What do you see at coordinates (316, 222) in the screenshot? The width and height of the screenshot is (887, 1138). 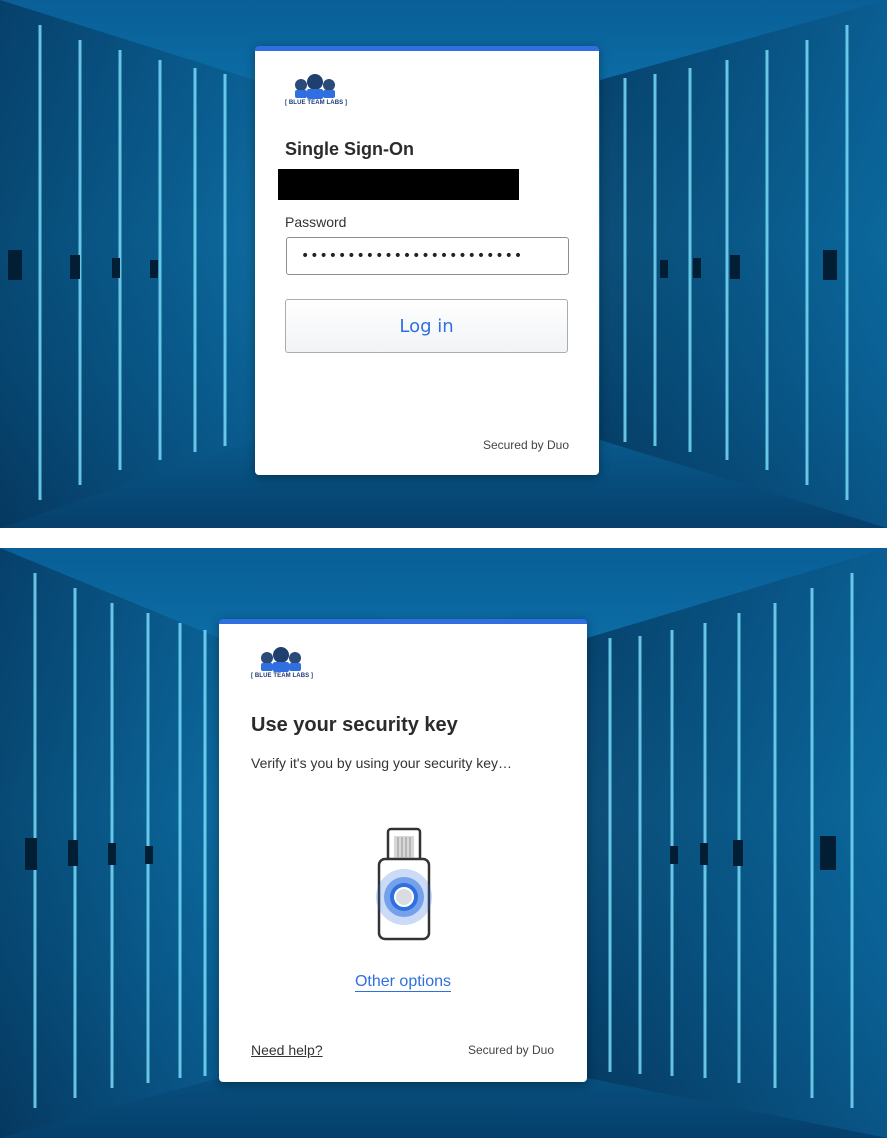 I see `password-label: Password` at bounding box center [316, 222].